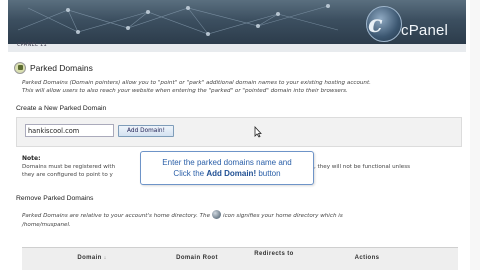 Image resolution: width=480 pixels, height=270 pixels. What do you see at coordinates (367, 258) in the screenshot?
I see `column-actions: Actions` at bounding box center [367, 258].